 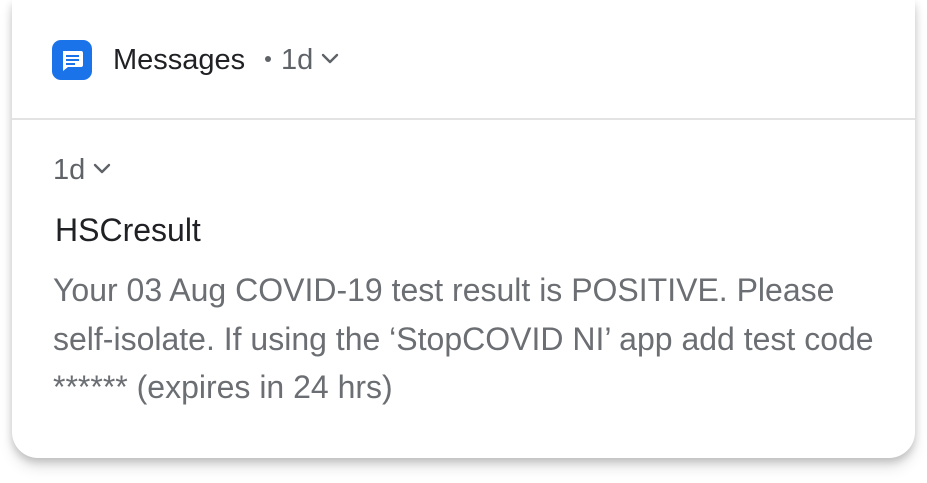 What do you see at coordinates (128, 230) in the screenshot?
I see `message-sender: HSCresult` at bounding box center [128, 230].